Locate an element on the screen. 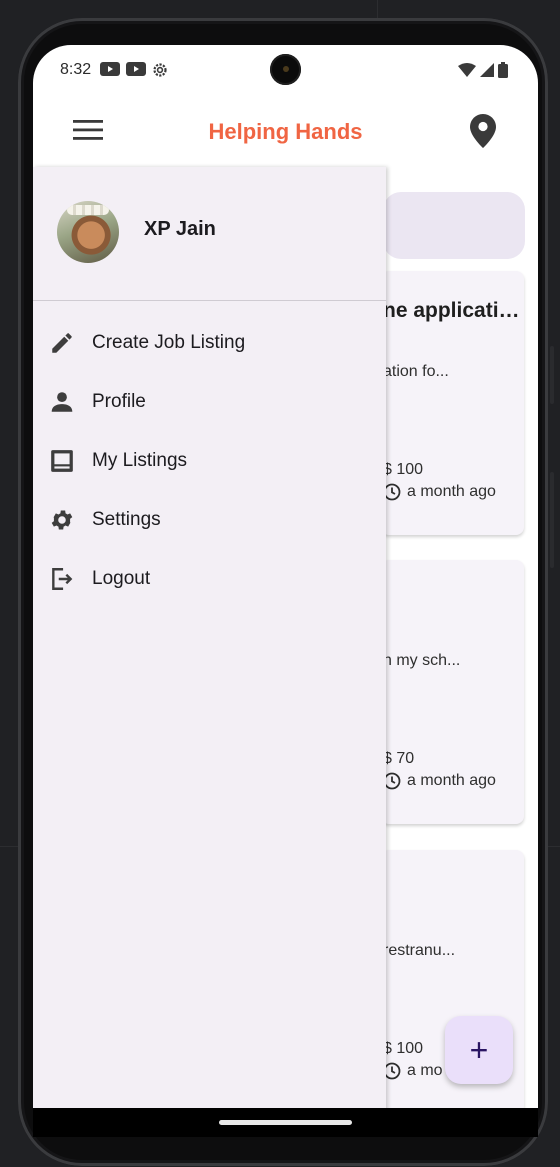  status-bar: 8:32 is located at coordinates (285, 70).